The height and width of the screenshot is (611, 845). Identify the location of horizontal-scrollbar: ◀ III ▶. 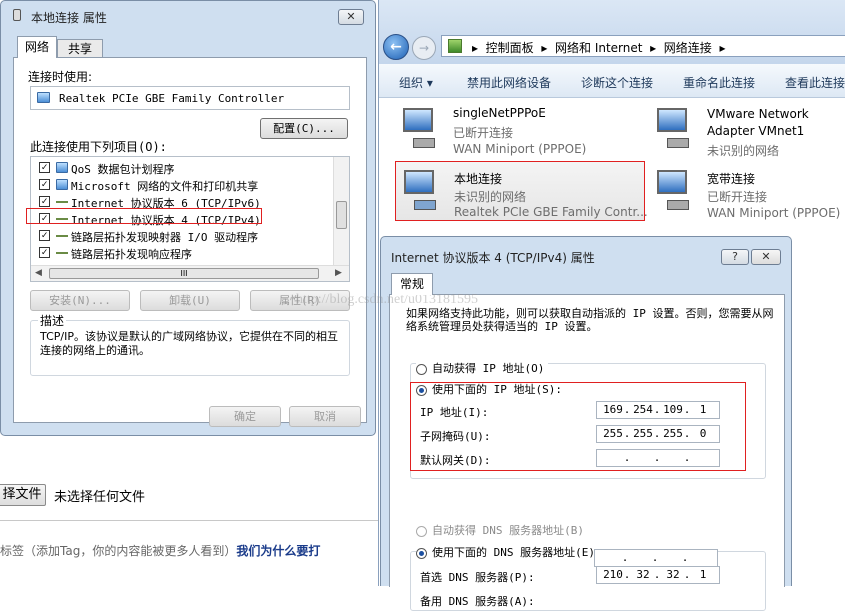
(190, 273).